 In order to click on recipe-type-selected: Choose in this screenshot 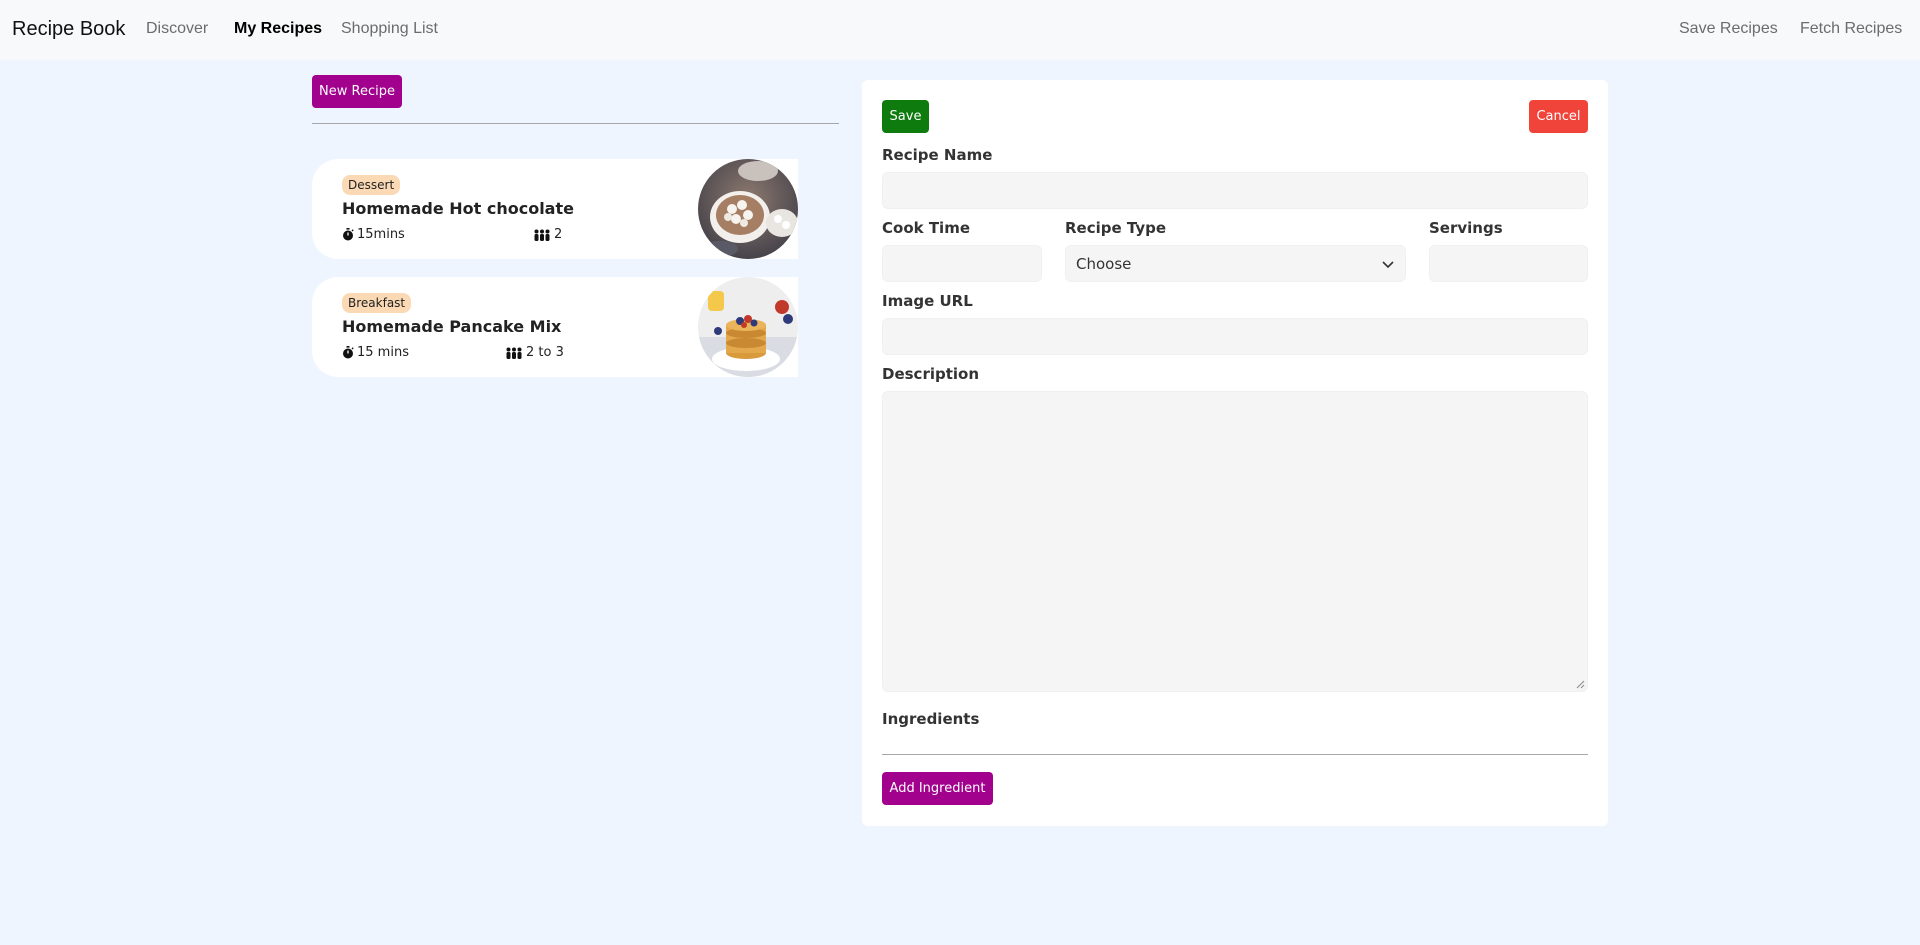, I will do `click(1104, 263)`.